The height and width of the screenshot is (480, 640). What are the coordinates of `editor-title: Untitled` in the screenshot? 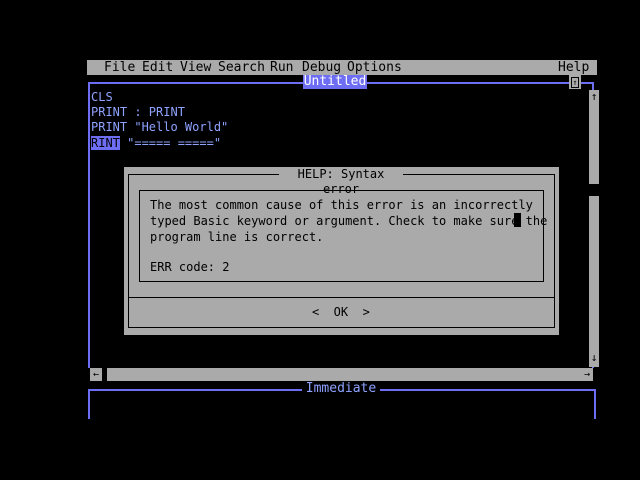 It's located at (335, 81).